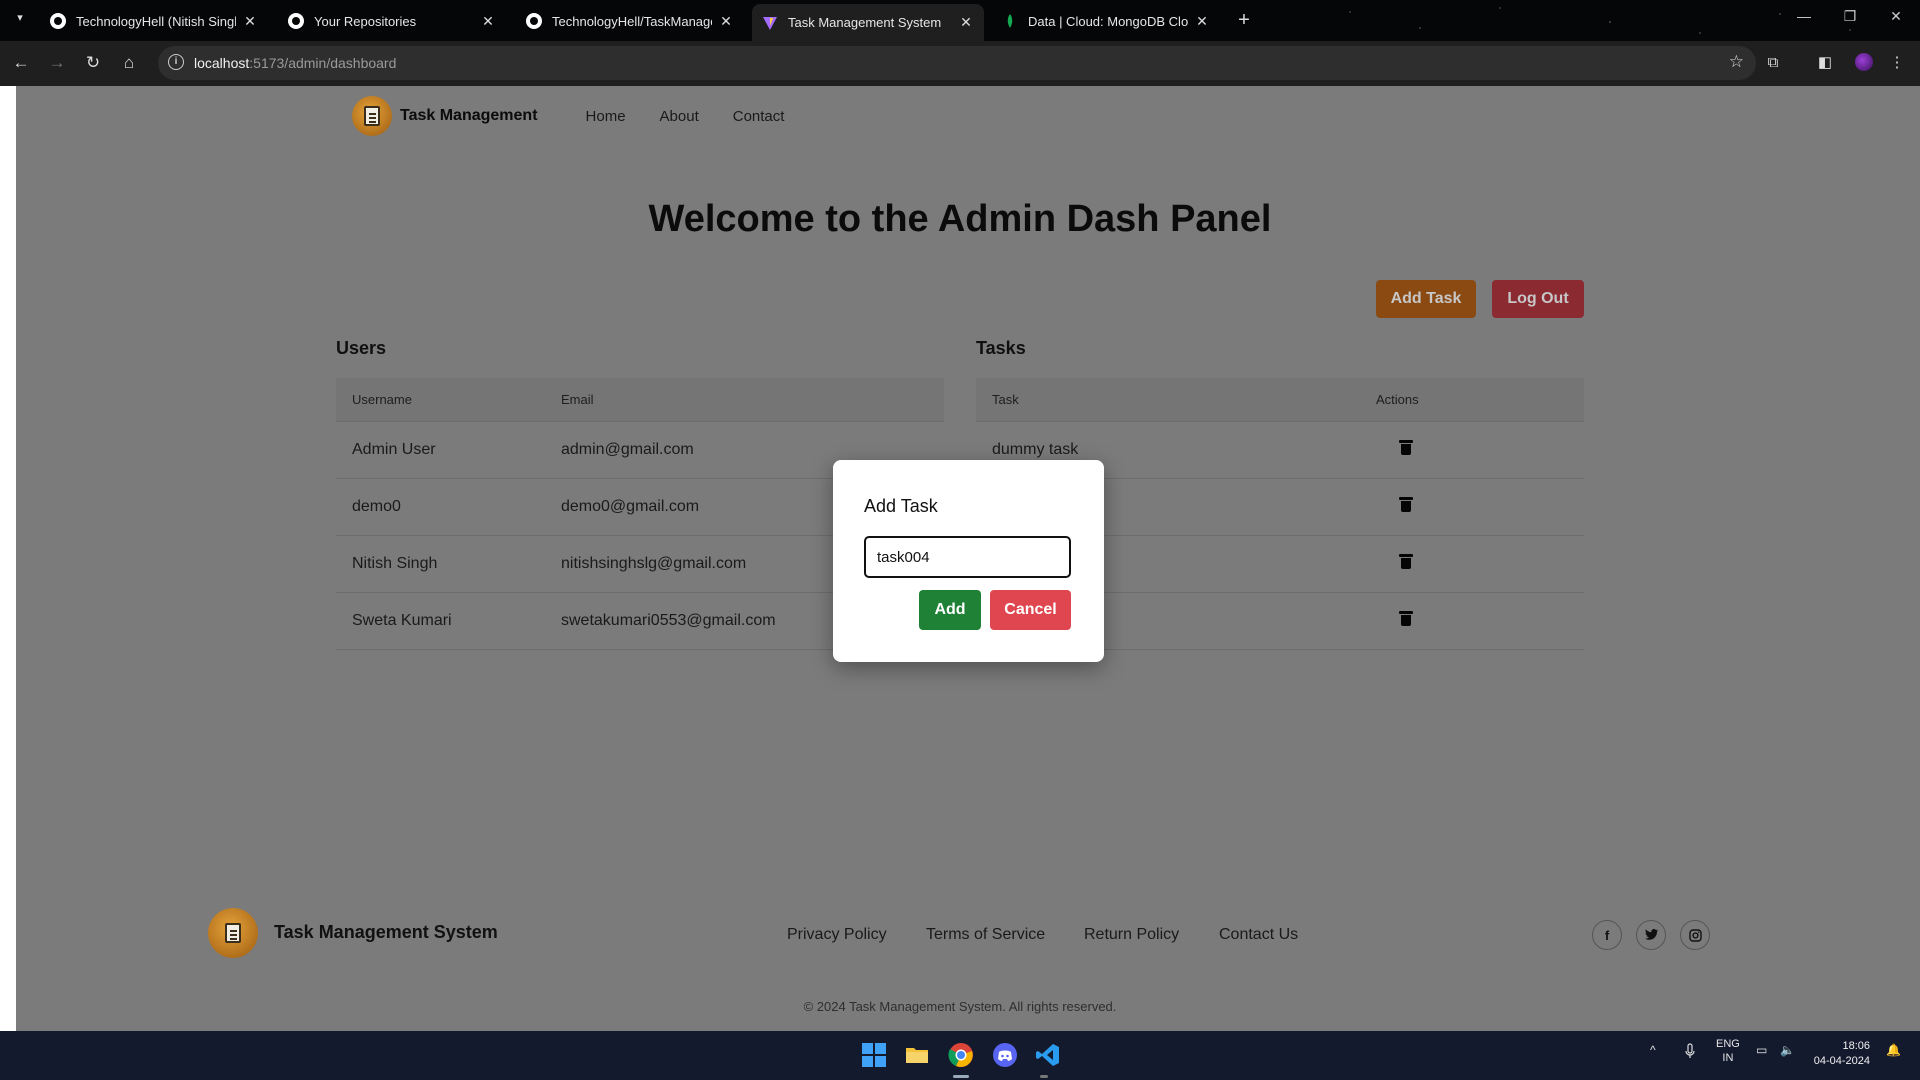 The image size is (1920, 1080). I want to click on users-table-header: Username Email, so click(640, 400).